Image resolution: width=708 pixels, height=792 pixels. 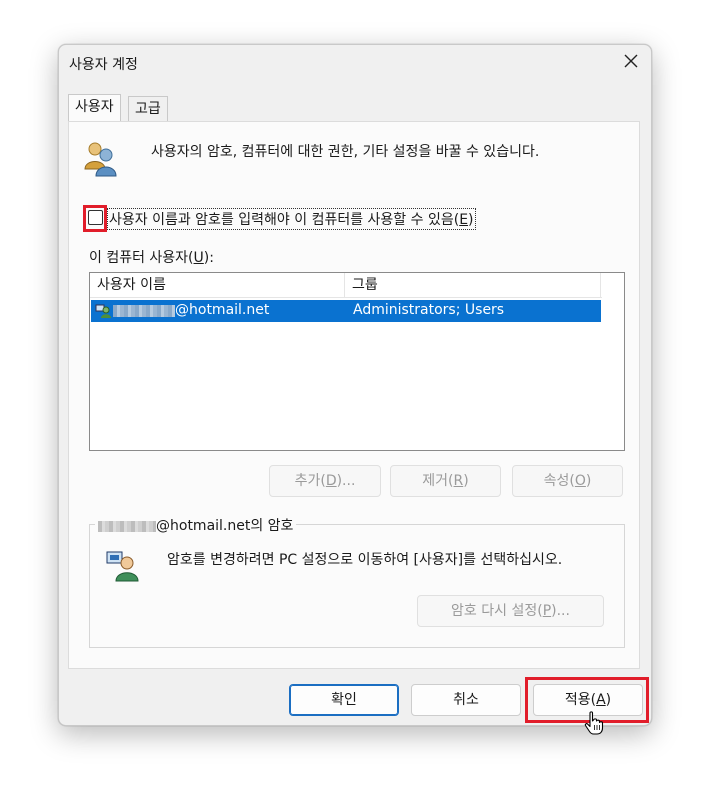 I want to click on column-header-group: 그룹, so click(x=473, y=285).